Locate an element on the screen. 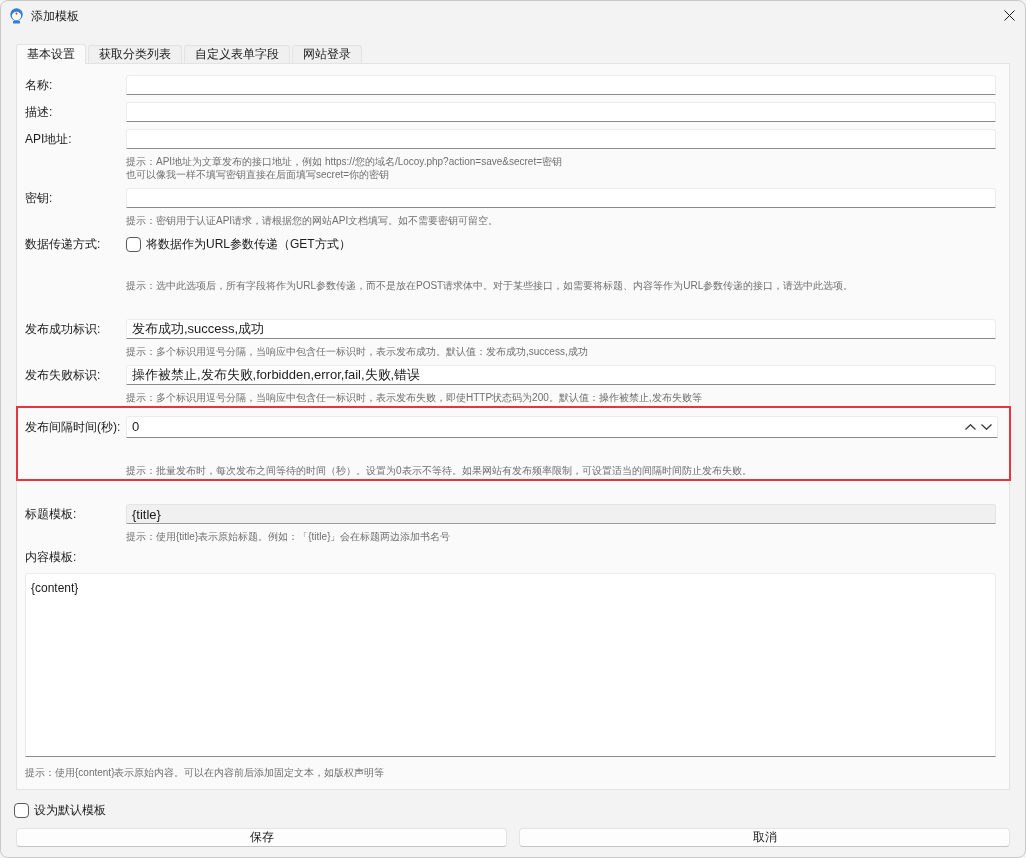 The image size is (1026, 858). field-label: 密钥: is located at coordinates (39, 198).